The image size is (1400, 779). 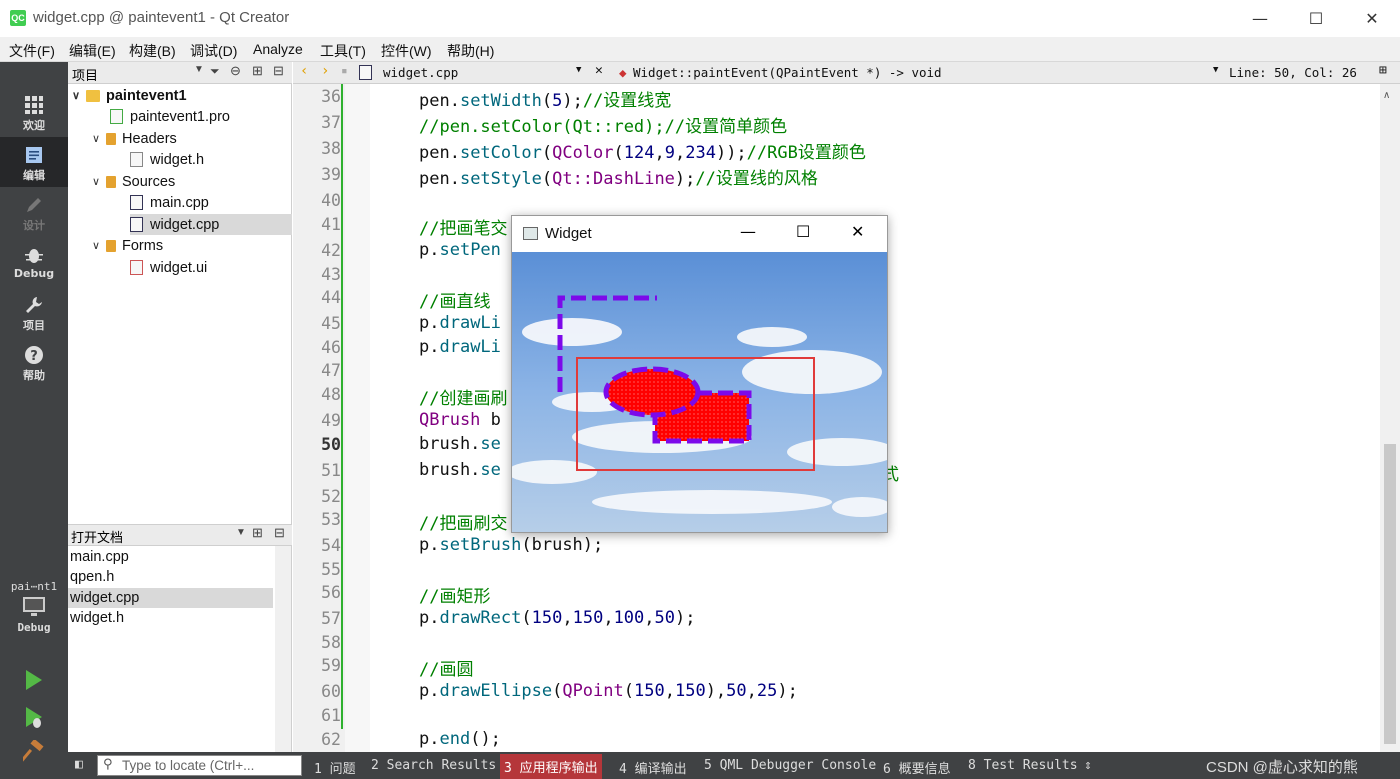 I want to click on minimize-button: —, so click(x=1260, y=18).